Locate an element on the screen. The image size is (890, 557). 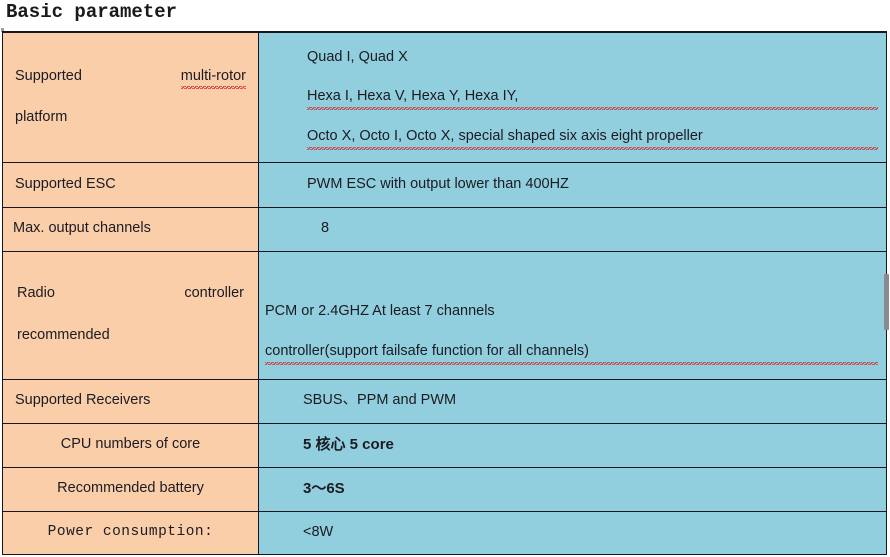
row-value-cell-power-consumption: <8W is located at coordinates (572, 532).